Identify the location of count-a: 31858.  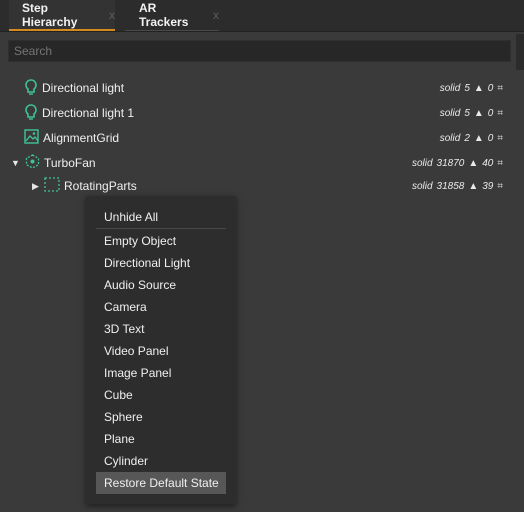
(450, 186).